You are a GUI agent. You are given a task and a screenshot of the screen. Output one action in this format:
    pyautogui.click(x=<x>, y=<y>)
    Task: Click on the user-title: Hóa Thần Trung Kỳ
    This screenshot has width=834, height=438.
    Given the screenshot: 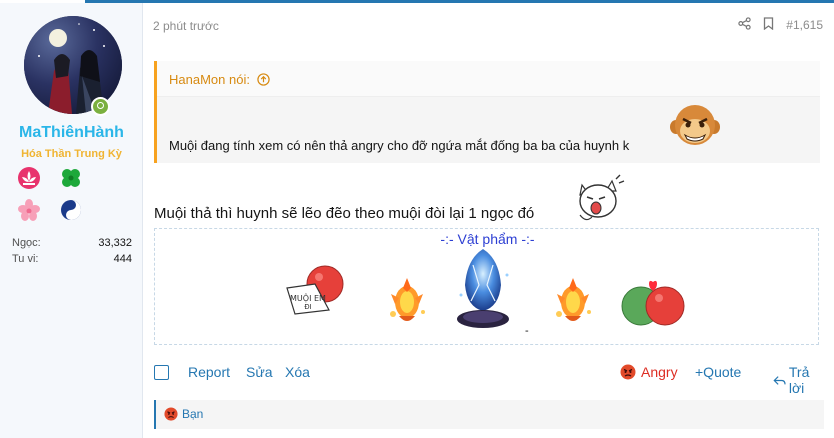 What is the action you would take?
    pyautogui.click(x=71, y=154)
    